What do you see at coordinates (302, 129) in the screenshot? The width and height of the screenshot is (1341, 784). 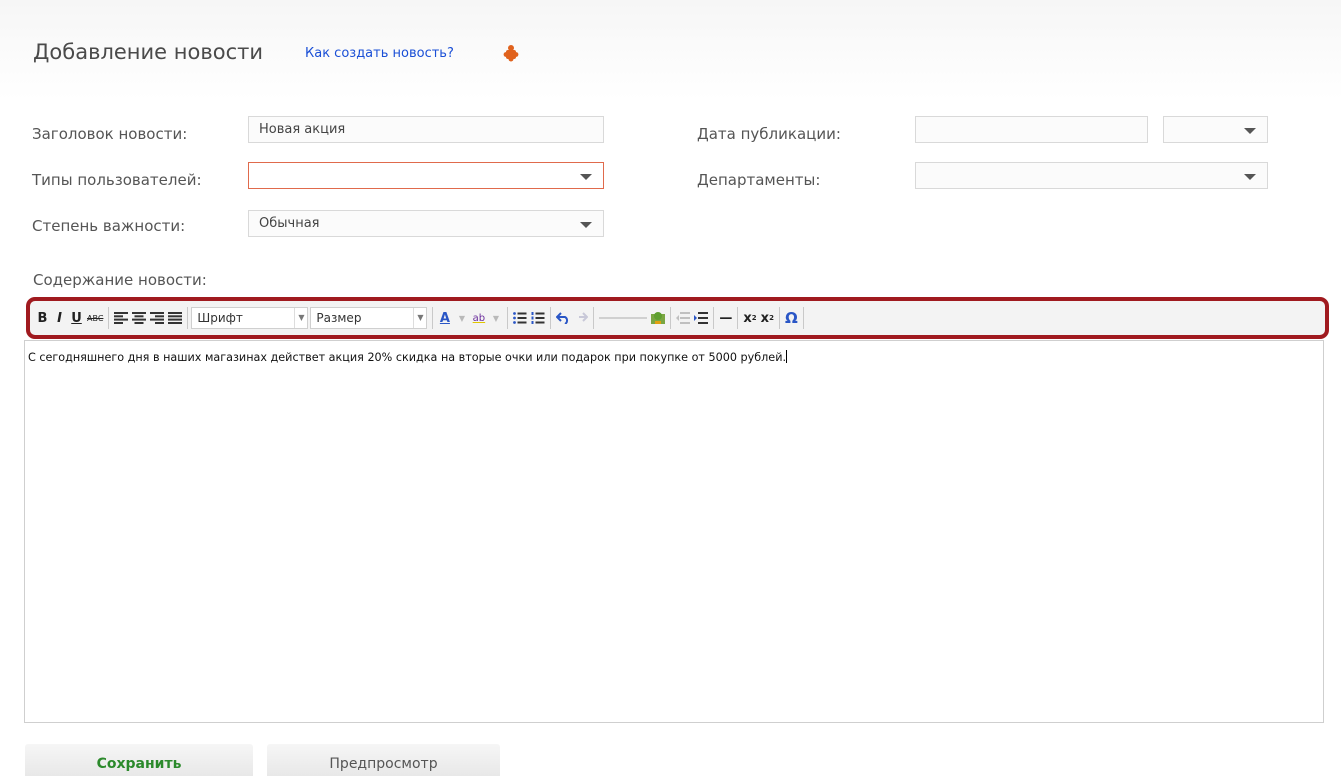 I see `title-input-value: Новая акция` at bounding box center [302, 129].